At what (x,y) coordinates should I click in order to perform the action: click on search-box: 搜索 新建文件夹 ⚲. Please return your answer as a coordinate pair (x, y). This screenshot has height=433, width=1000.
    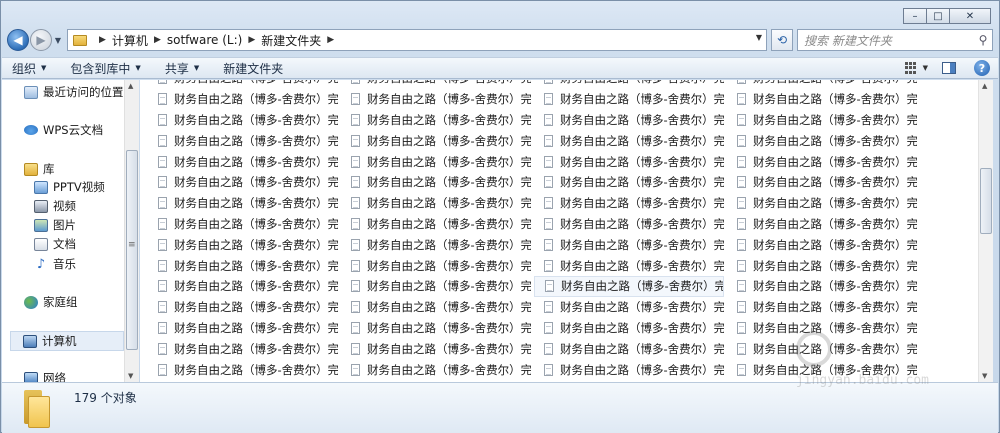
    Looking at the image, I should click on (895, 40).